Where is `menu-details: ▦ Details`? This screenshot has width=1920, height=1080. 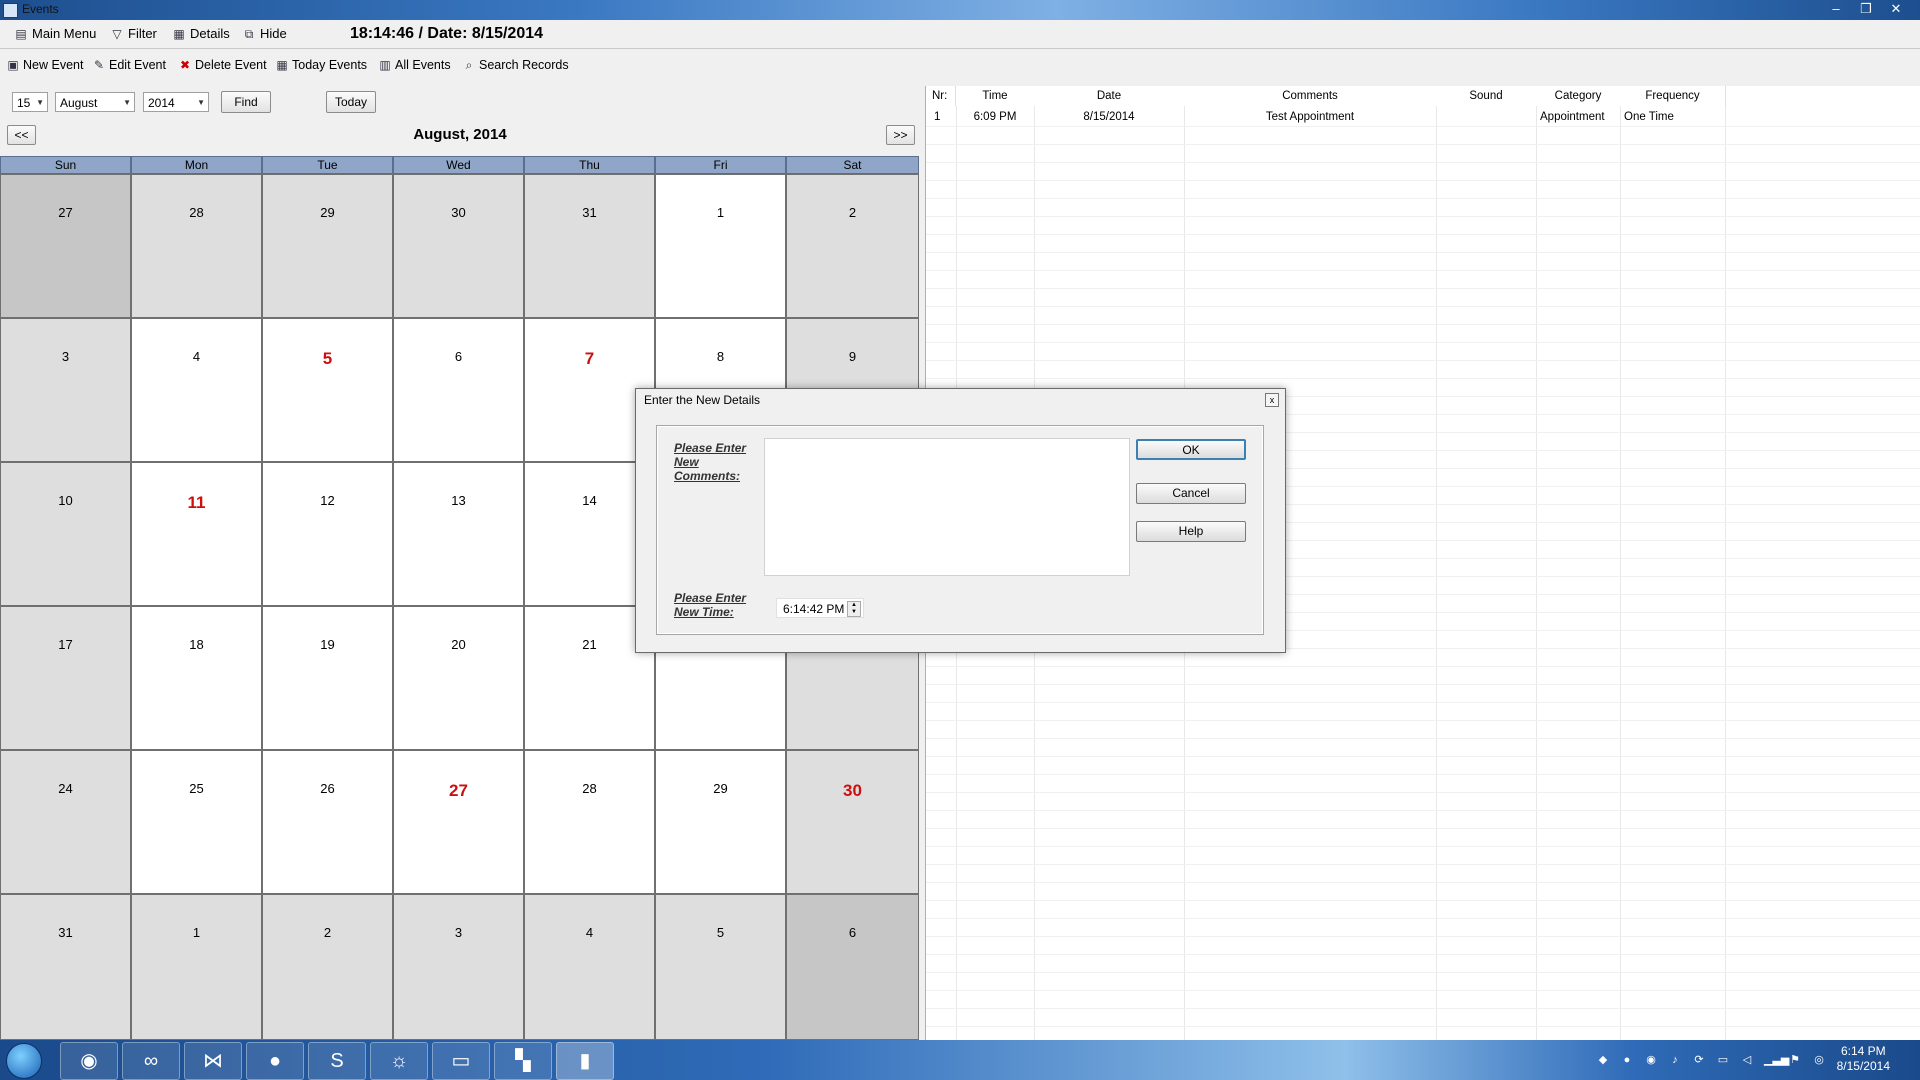 menu-details: ▦ Details is located at coordinates (200, 34).